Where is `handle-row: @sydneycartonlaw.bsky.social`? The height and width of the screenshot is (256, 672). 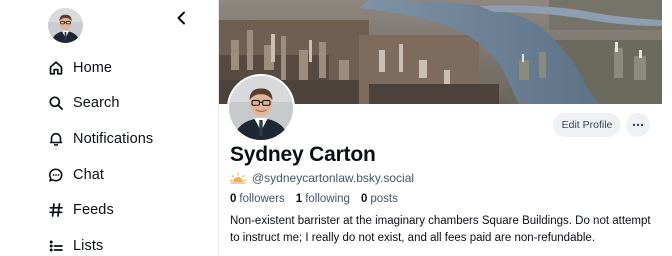
handle-row: @sydneycartonlaw.bsky.social is located at coordinates (322, 178).